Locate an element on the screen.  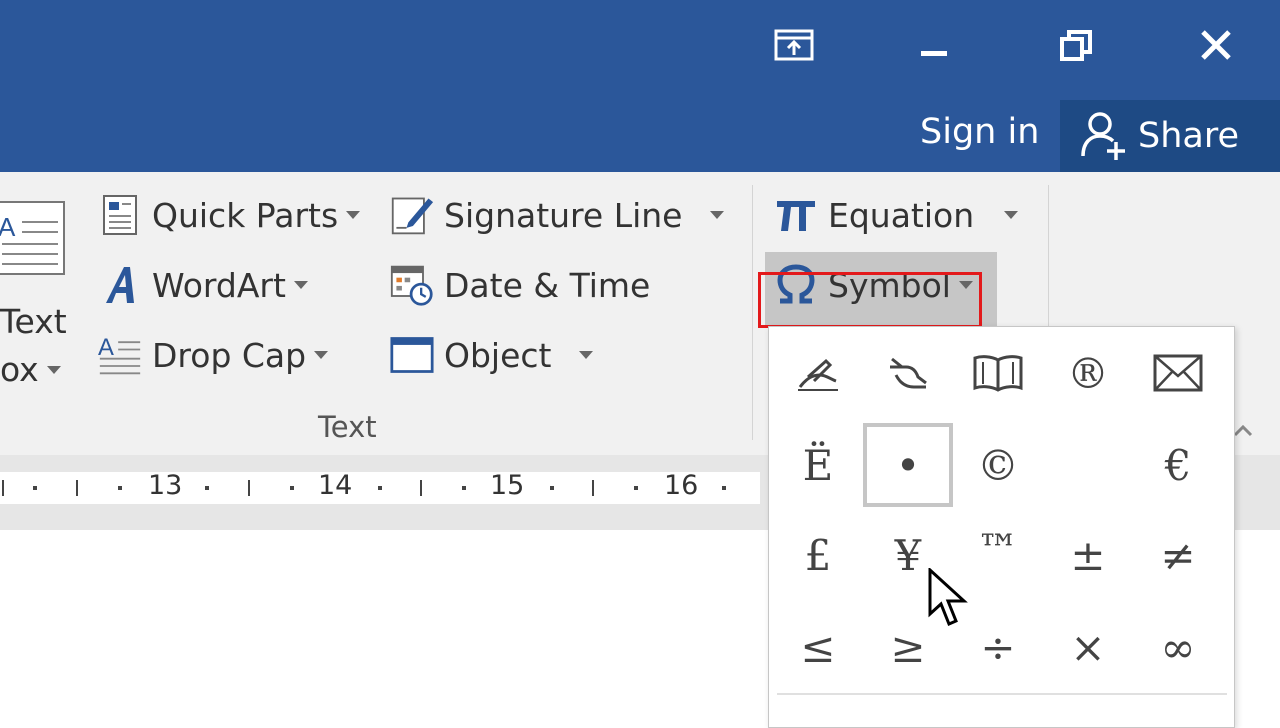
chevron-up-icon is located at coordinates (1243, 430).